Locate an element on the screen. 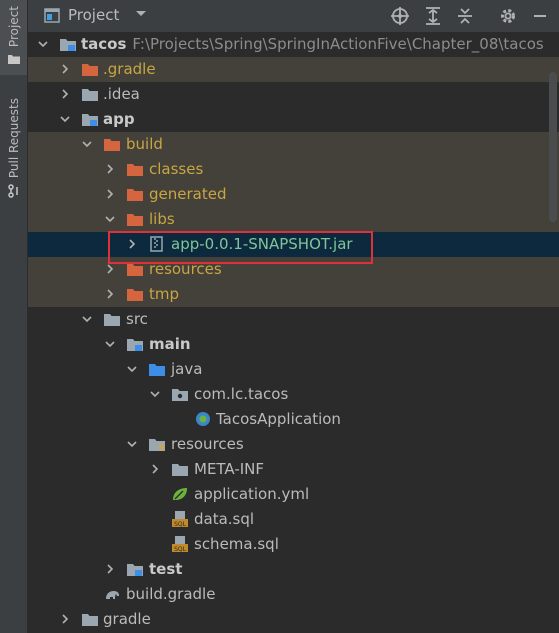 The image size is (559, 633). tree-row-libs: libs is located at coordinates (293, 219).